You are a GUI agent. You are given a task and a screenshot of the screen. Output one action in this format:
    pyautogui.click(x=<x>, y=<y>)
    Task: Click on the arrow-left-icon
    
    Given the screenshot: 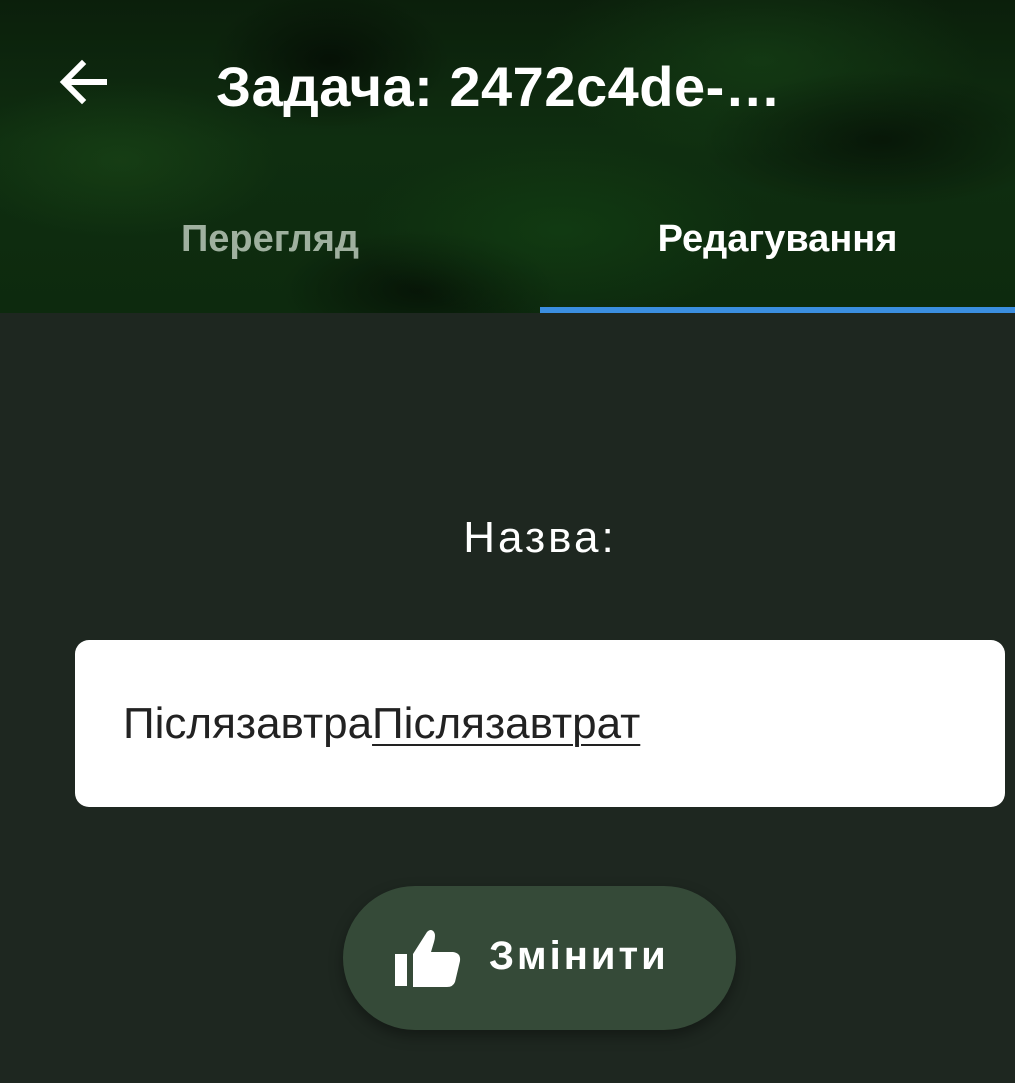 What is the action you would take?
    pyautogui.click(x=84, y=84)
    